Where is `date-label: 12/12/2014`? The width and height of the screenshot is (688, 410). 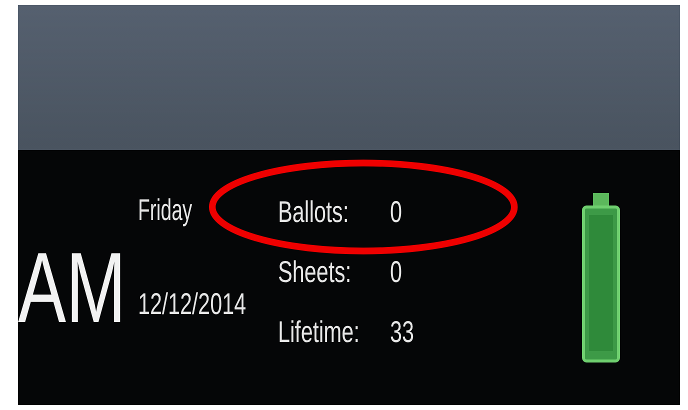 date-label: 12/12/2014 is located at coordinates (192, 305).